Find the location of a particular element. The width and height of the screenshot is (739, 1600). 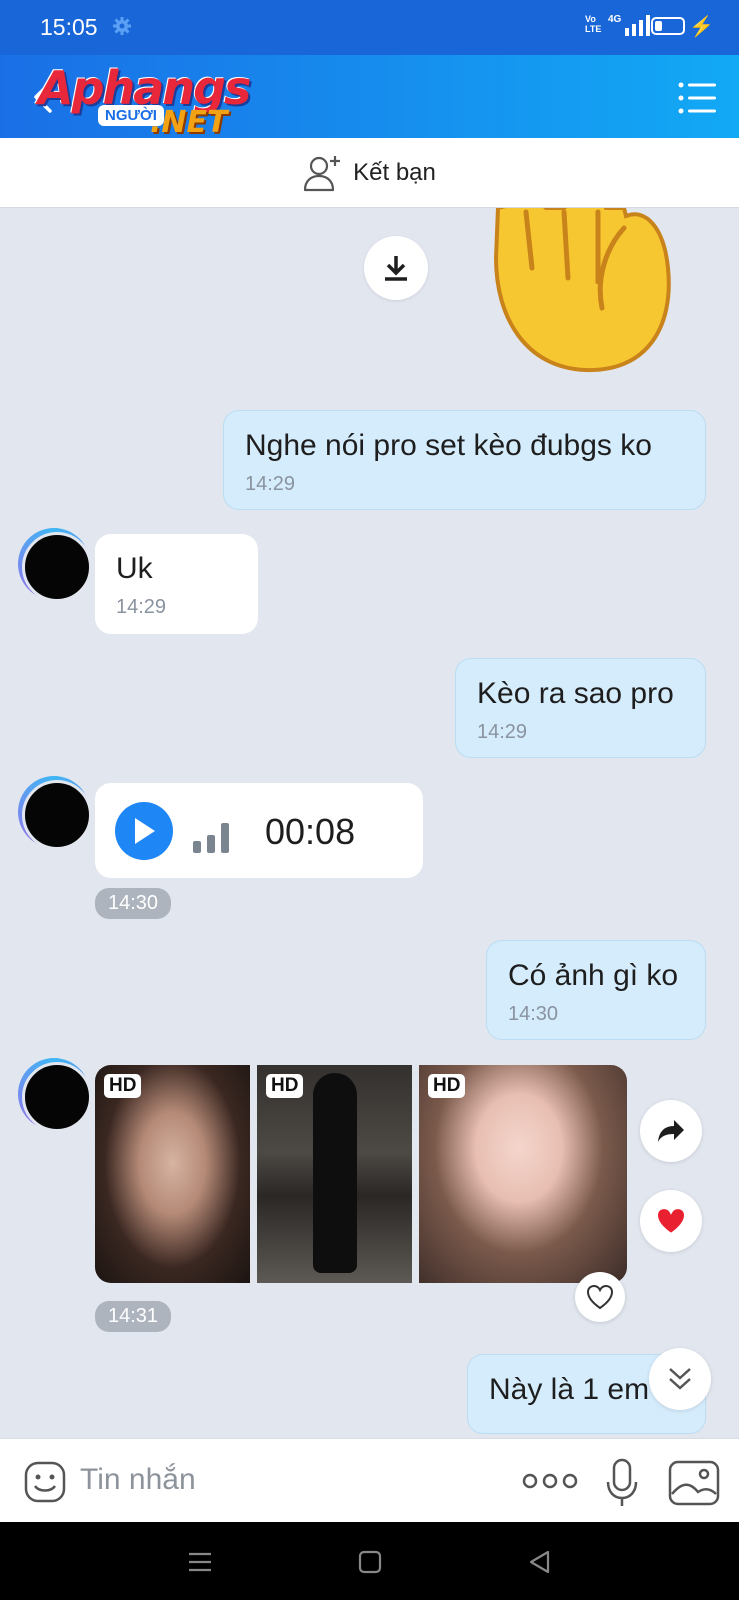

signal-icon: 4G is located at coordinates (629, 25).